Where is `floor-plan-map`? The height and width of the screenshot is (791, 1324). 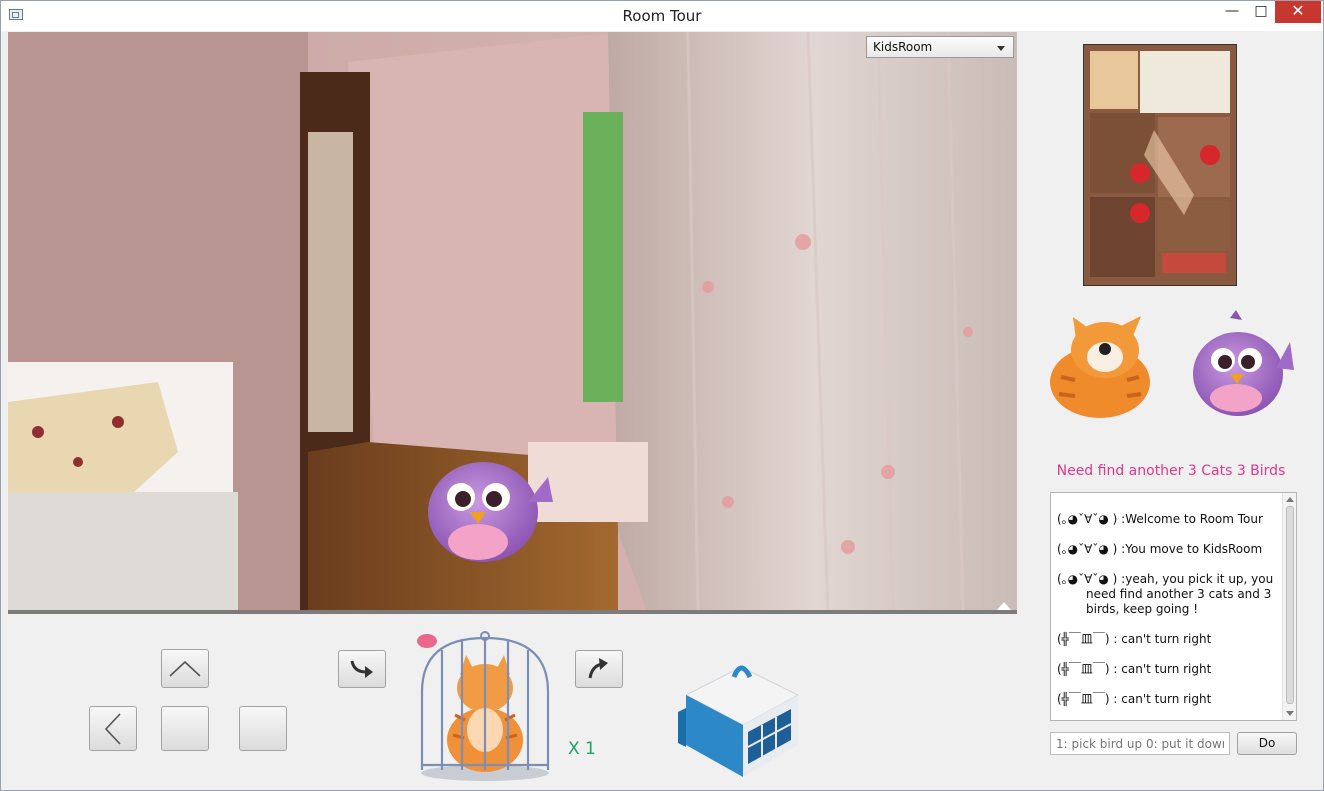 floor-plan-map is located at coordinates (1160, 165).